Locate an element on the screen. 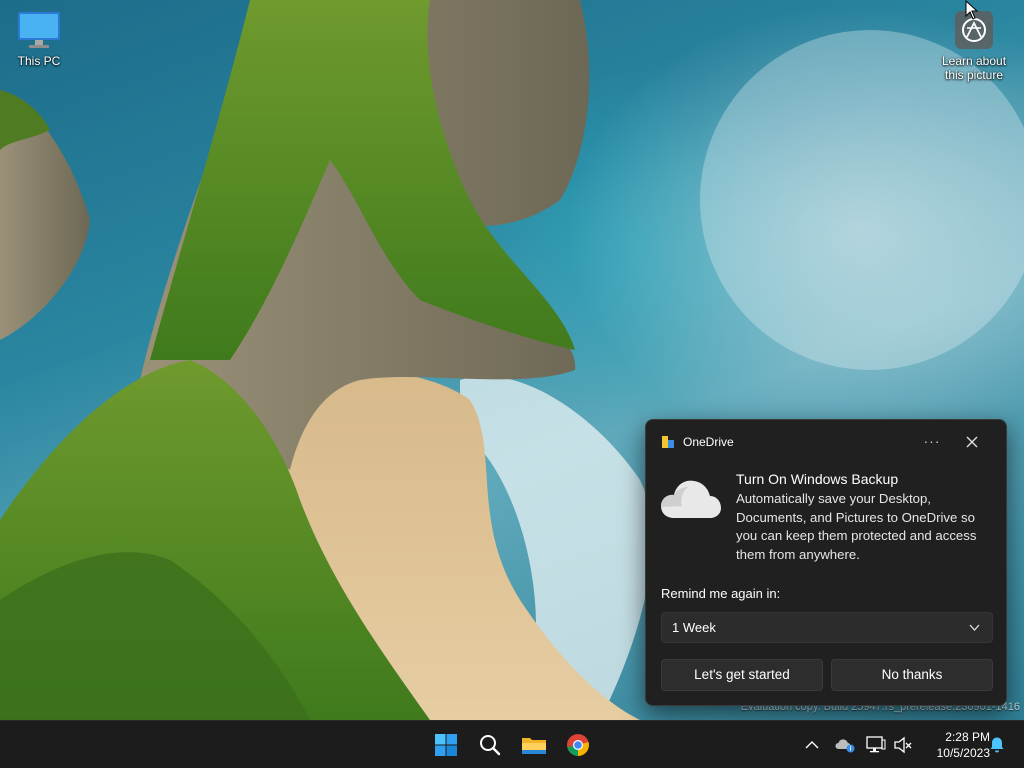  toast-title: Turn On Windows Backup is located at coordinates (817, 479).